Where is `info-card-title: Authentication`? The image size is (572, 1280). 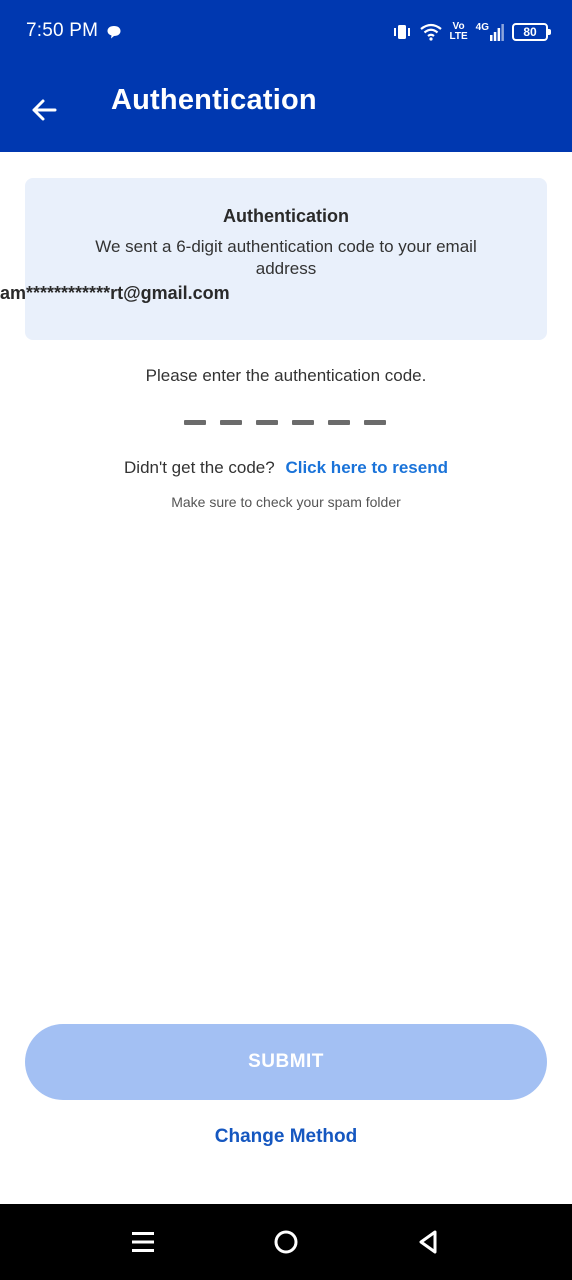 info-card-title: Authentication is located at coordinates (286, 216).